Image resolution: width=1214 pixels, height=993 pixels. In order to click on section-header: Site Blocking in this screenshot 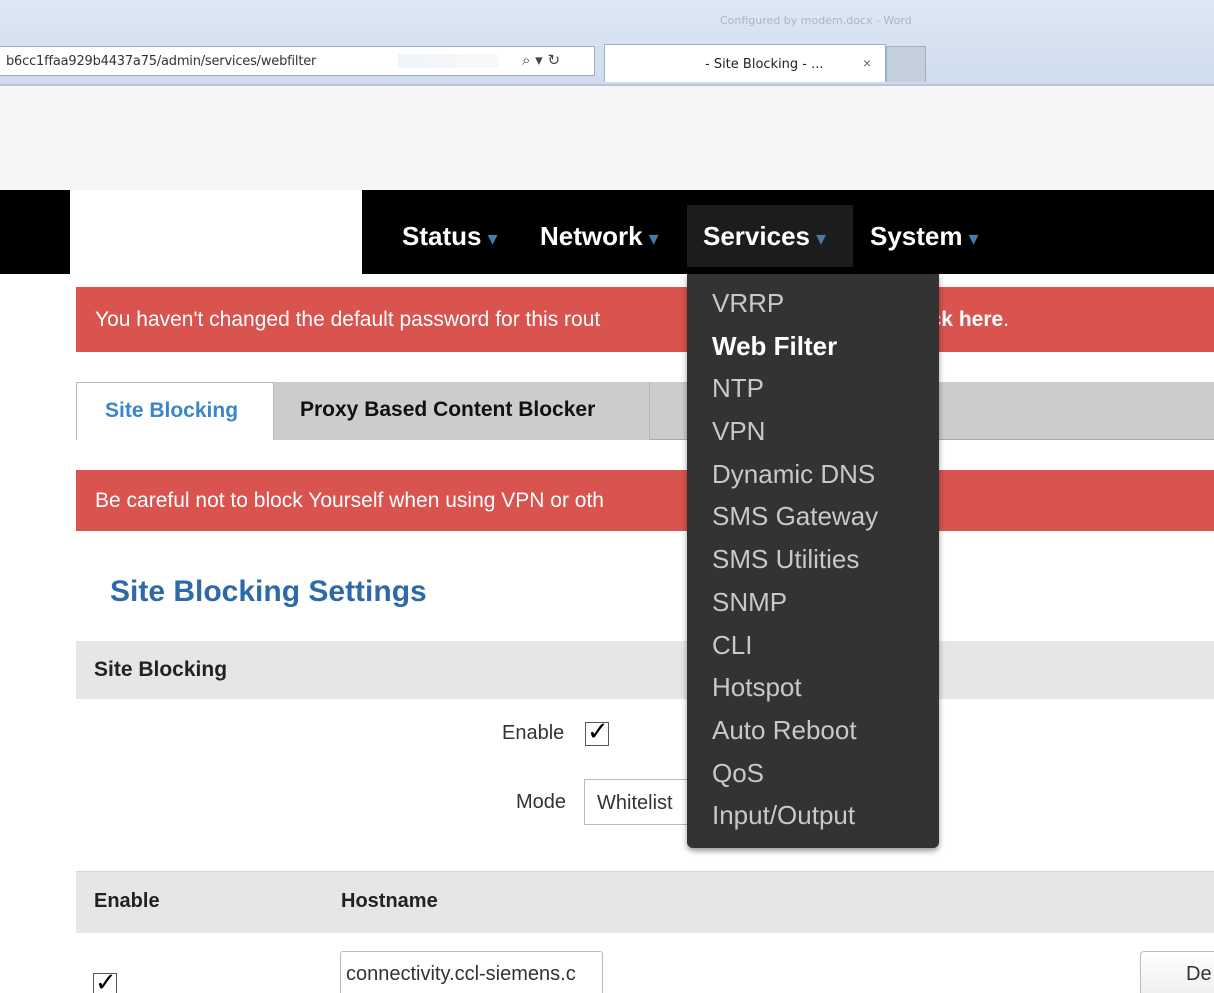, I will do `click(645, 670)`.